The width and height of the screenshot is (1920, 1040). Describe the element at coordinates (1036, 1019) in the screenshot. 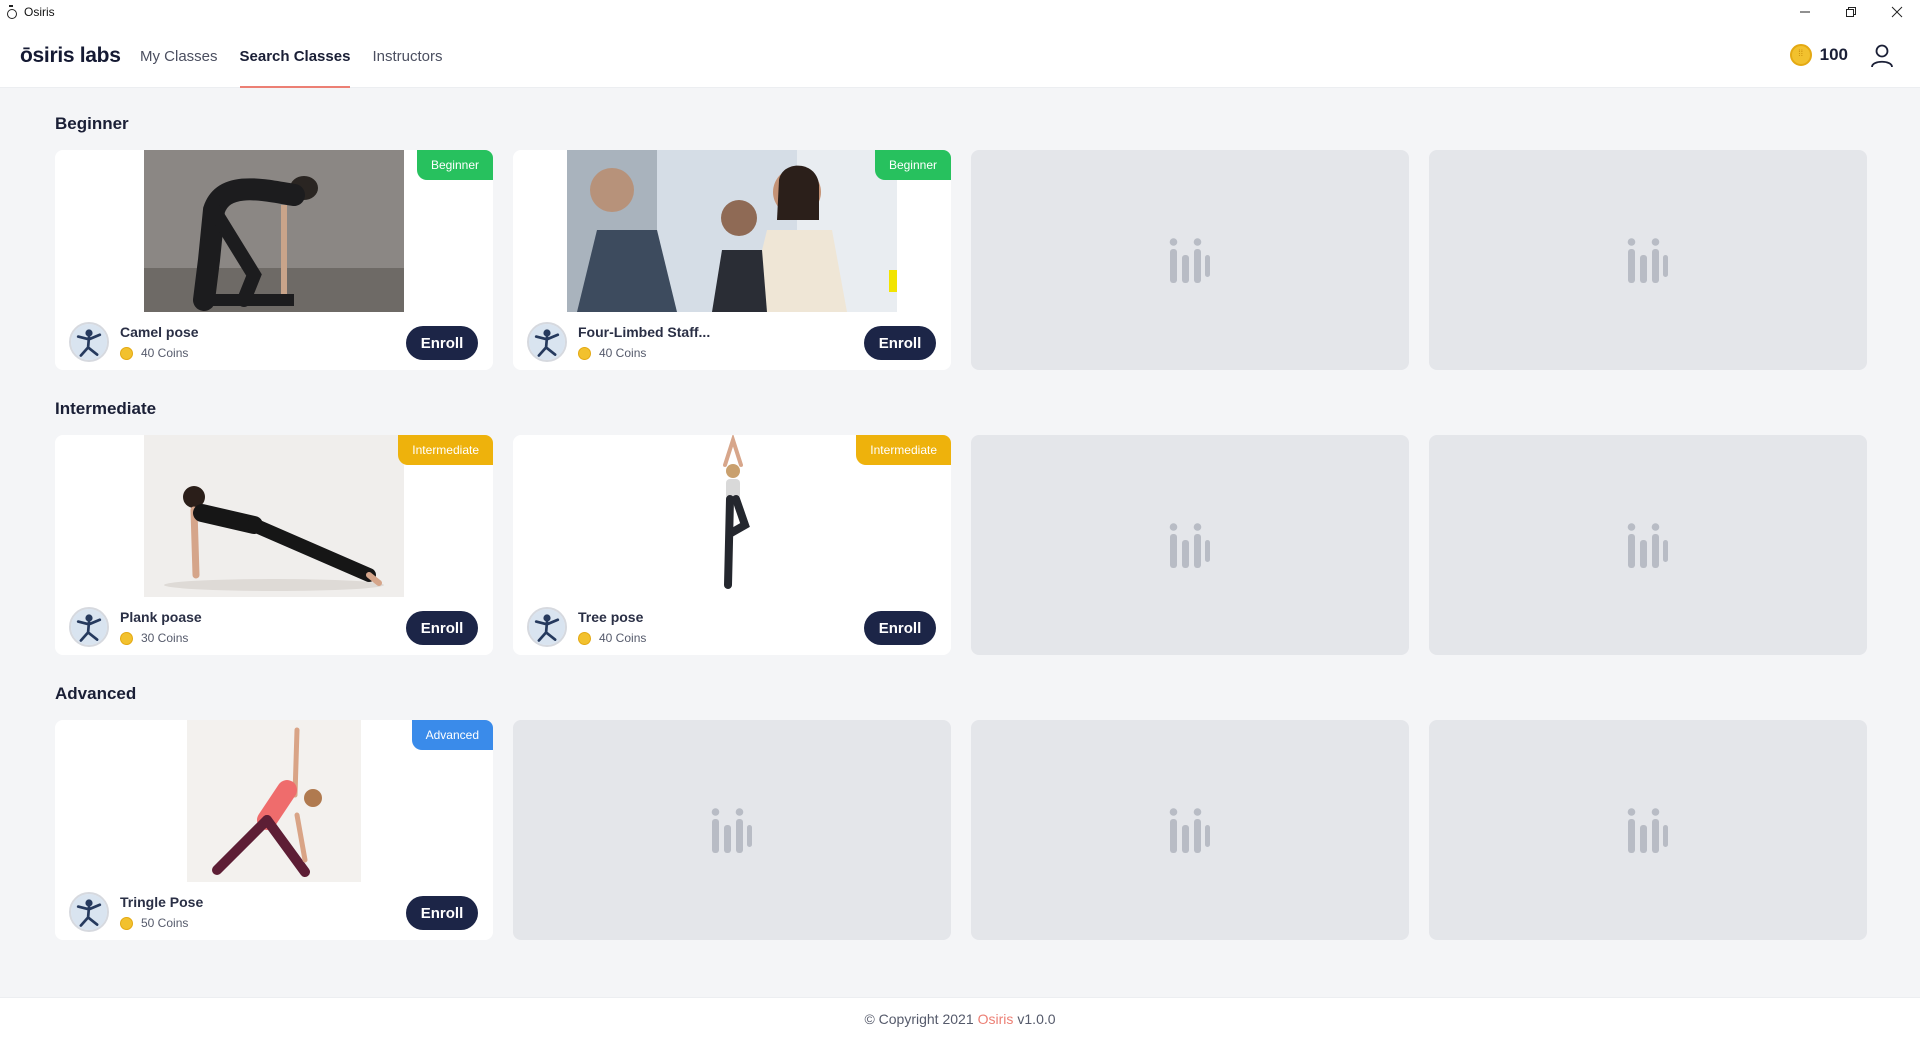

I see `version-text: v1.0.0` at that location.